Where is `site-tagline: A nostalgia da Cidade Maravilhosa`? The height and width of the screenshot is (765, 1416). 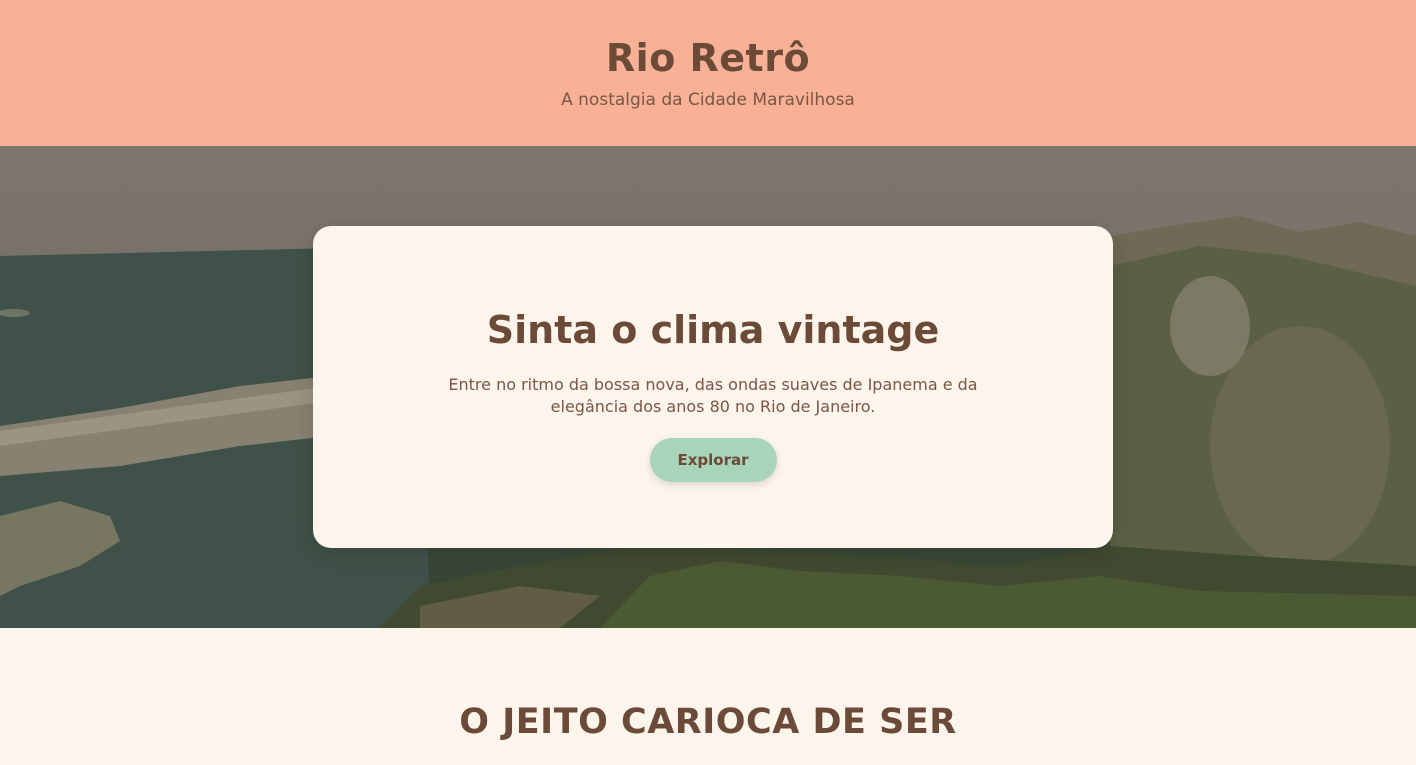
site-tagline: A nostalgia da Cidade Maravilhosa is located at coordinates (708, 100).